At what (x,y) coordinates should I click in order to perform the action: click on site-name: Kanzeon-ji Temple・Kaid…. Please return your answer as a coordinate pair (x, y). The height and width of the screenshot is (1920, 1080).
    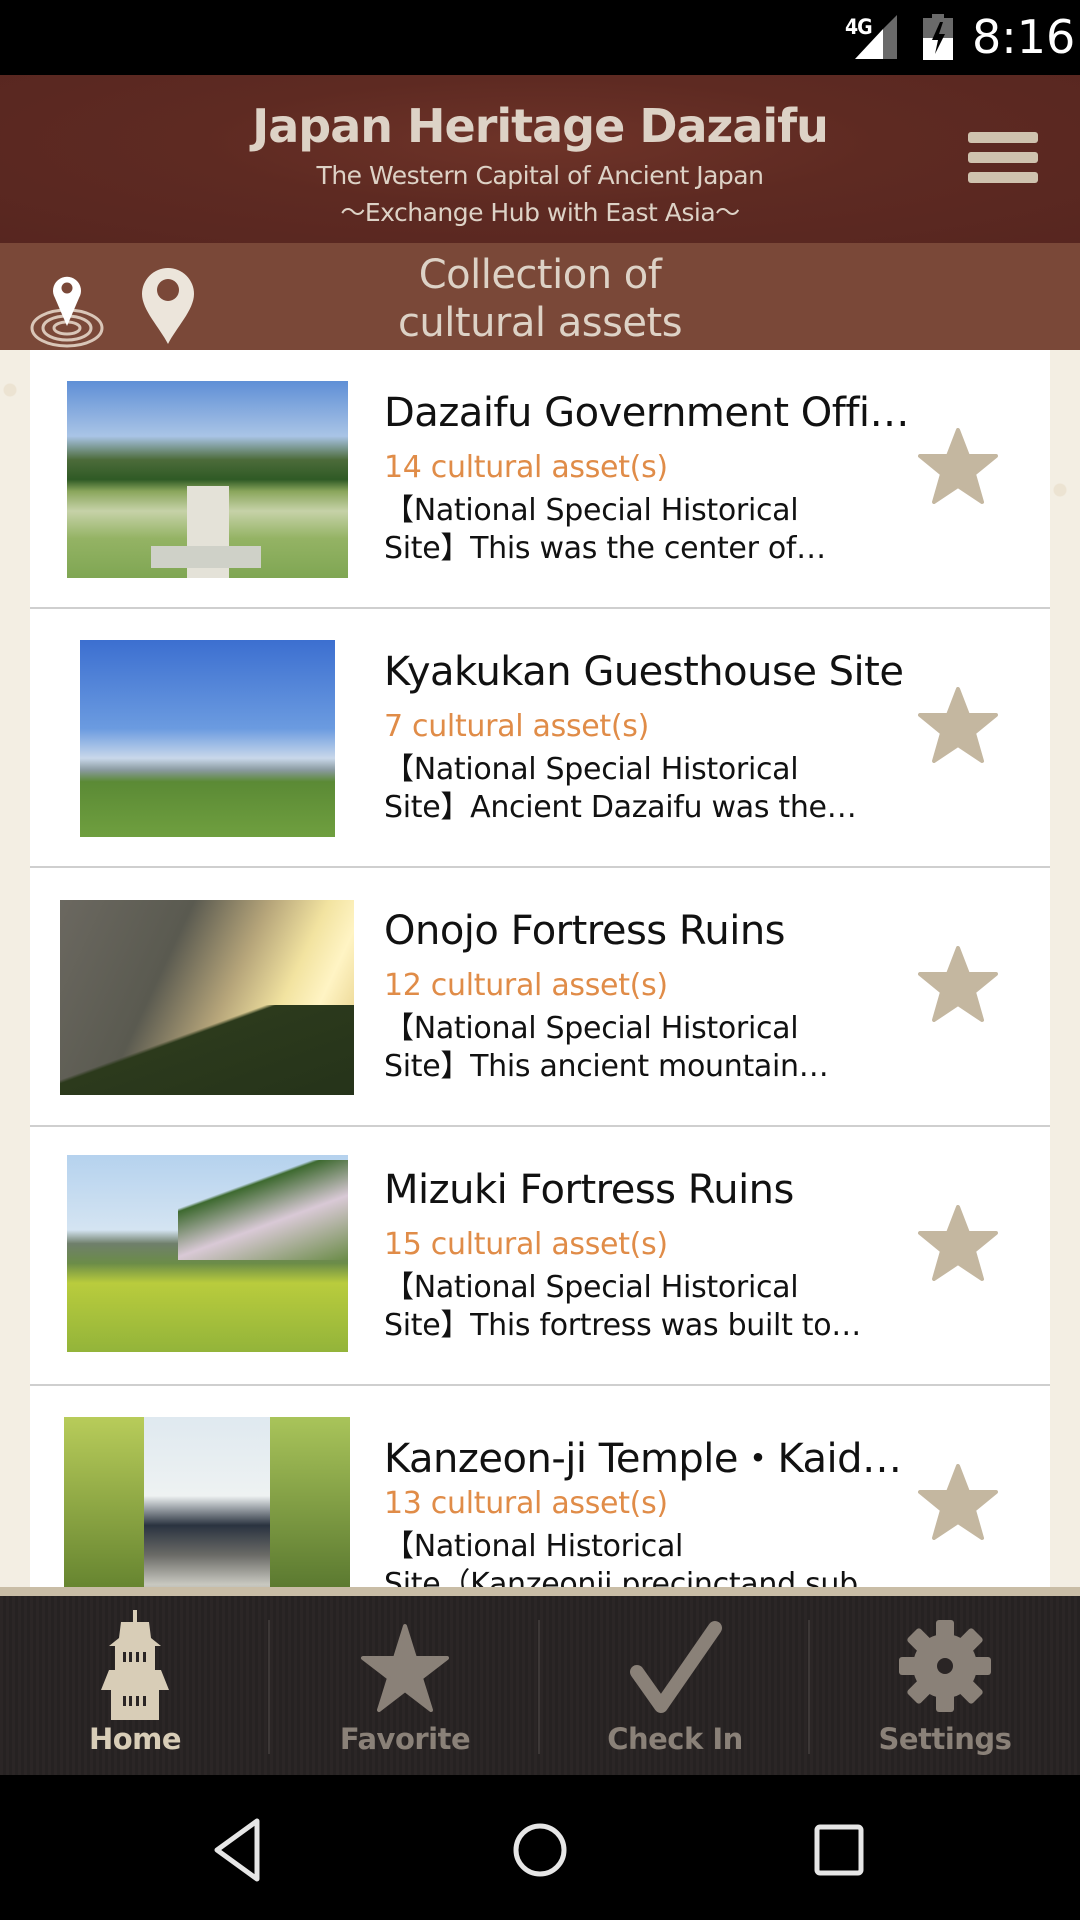
    Looking at the image, I should click on (643, 1459).